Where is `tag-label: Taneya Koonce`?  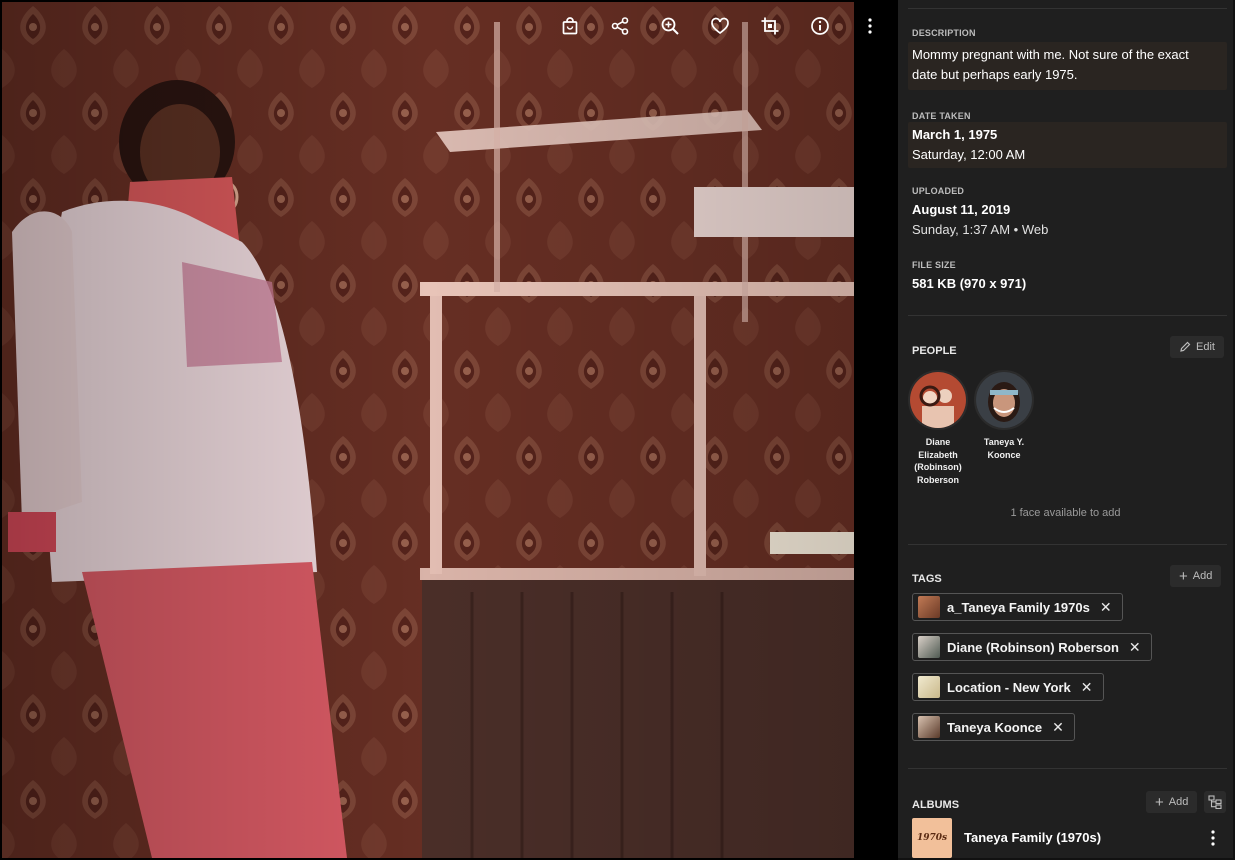 tag-label: Taneya Koonce is located at coordinates (995, 727).